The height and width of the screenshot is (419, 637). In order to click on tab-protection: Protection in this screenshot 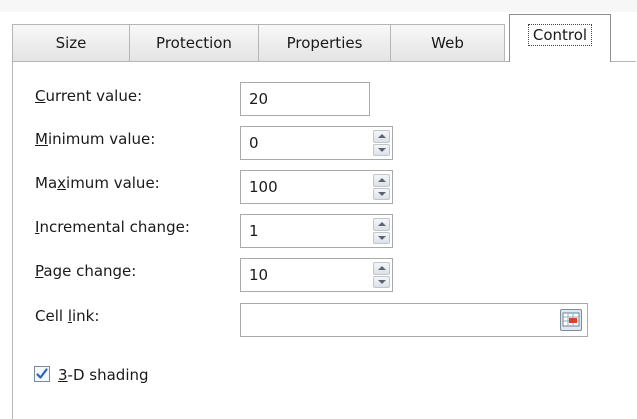, I will do `click(194, 42)`.